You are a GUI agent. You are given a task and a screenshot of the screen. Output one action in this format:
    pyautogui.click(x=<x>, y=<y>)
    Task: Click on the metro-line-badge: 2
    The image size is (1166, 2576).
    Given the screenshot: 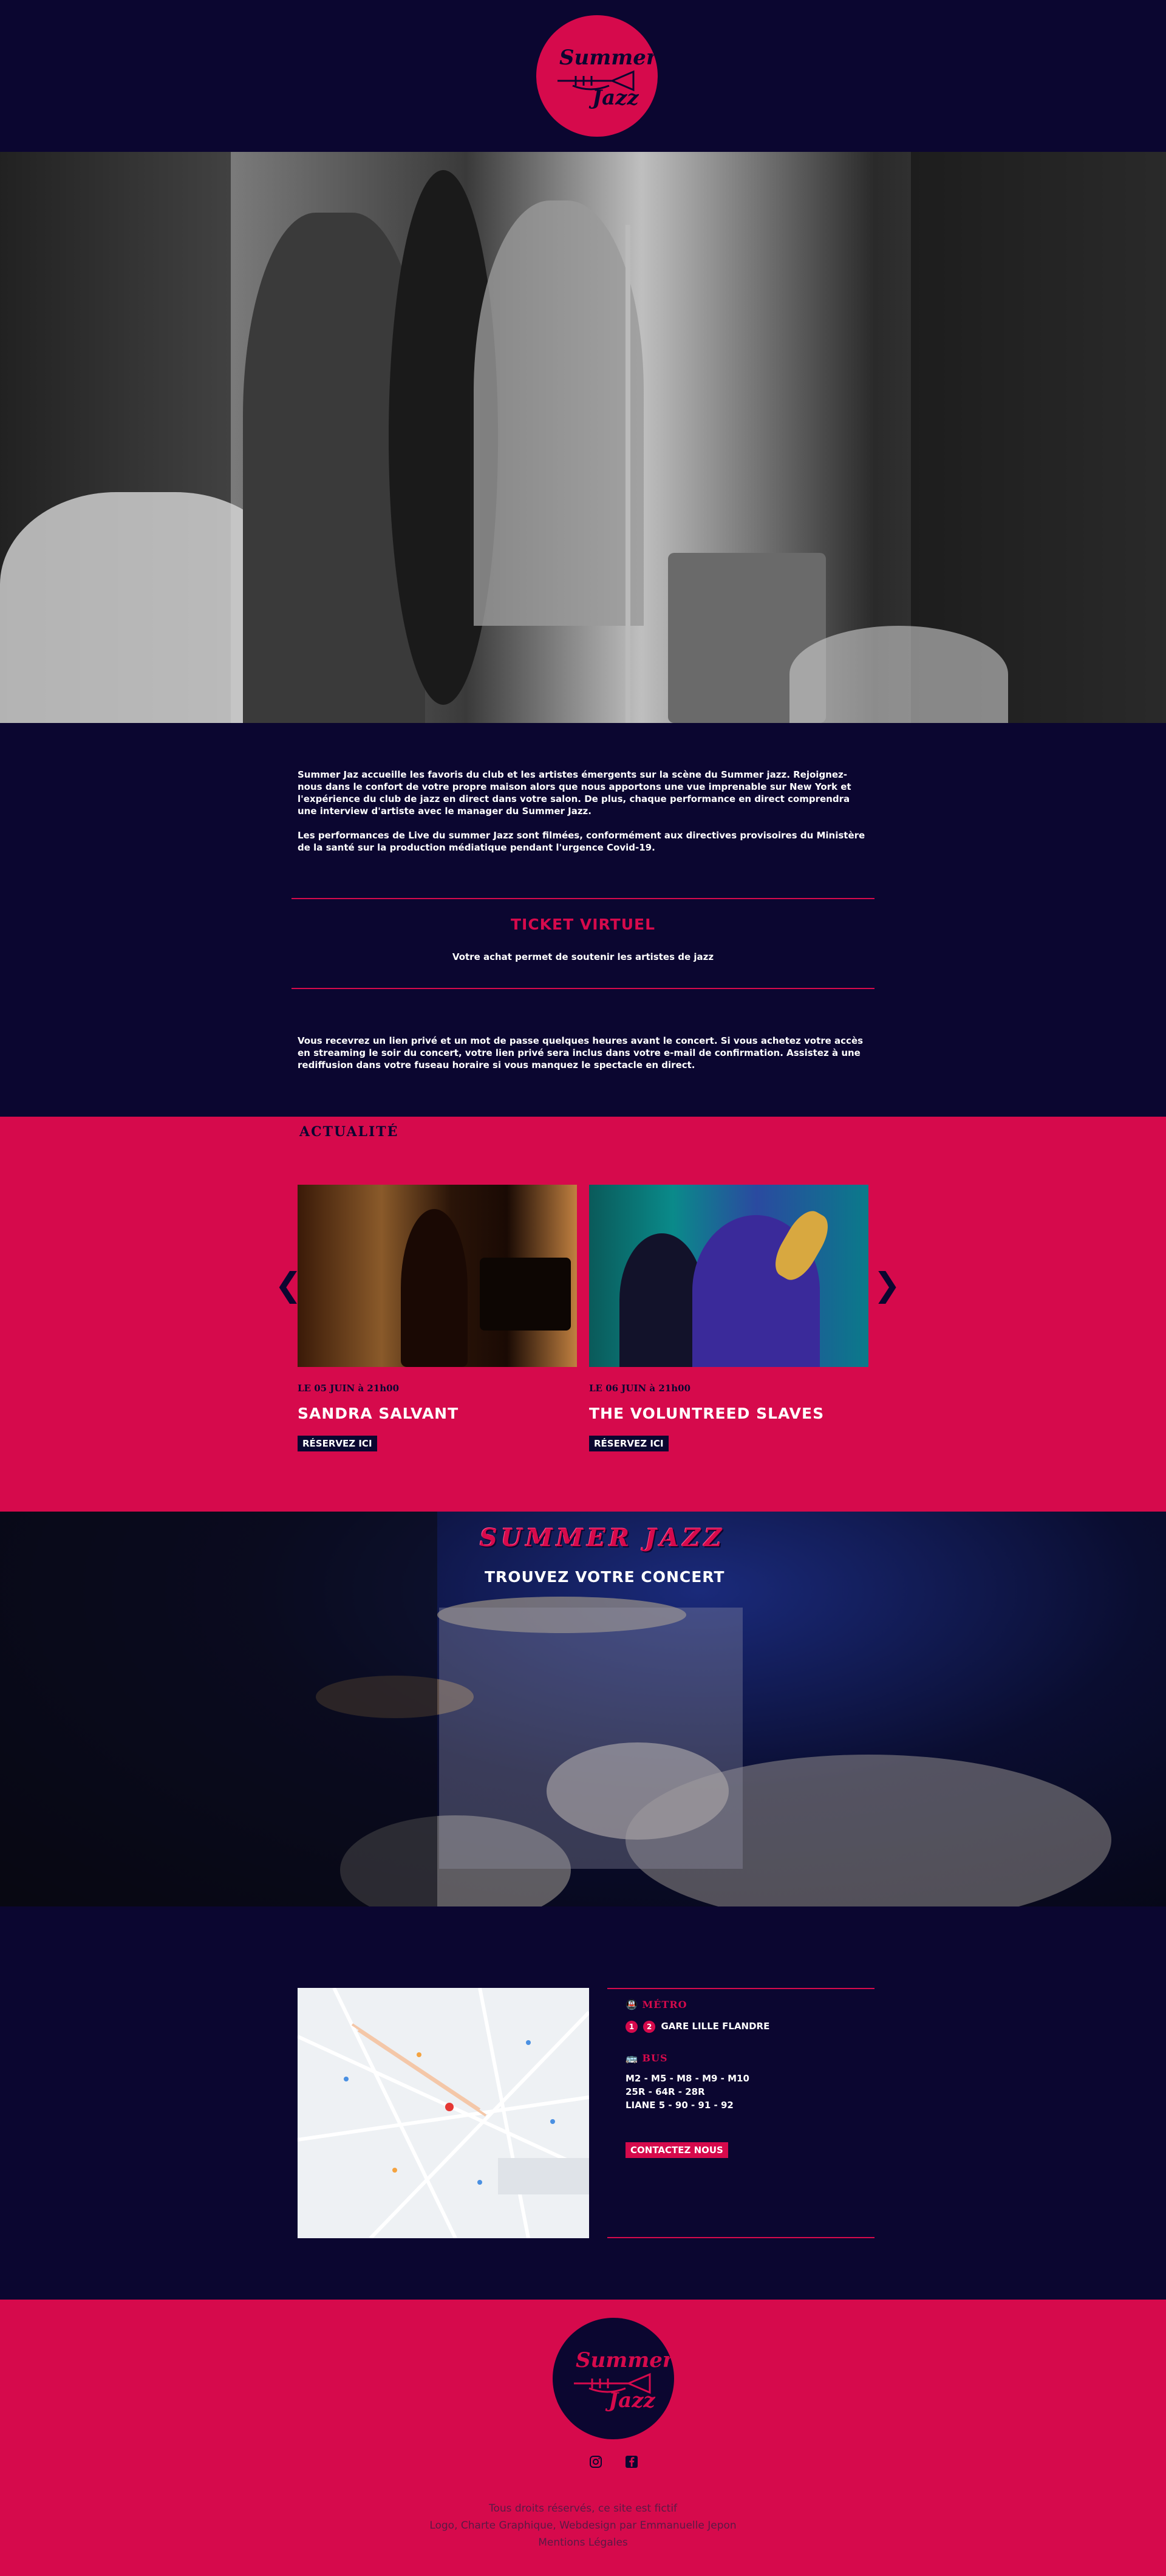 What is the action you would take?
    pyautogui.click(x=649, y=2027)
    